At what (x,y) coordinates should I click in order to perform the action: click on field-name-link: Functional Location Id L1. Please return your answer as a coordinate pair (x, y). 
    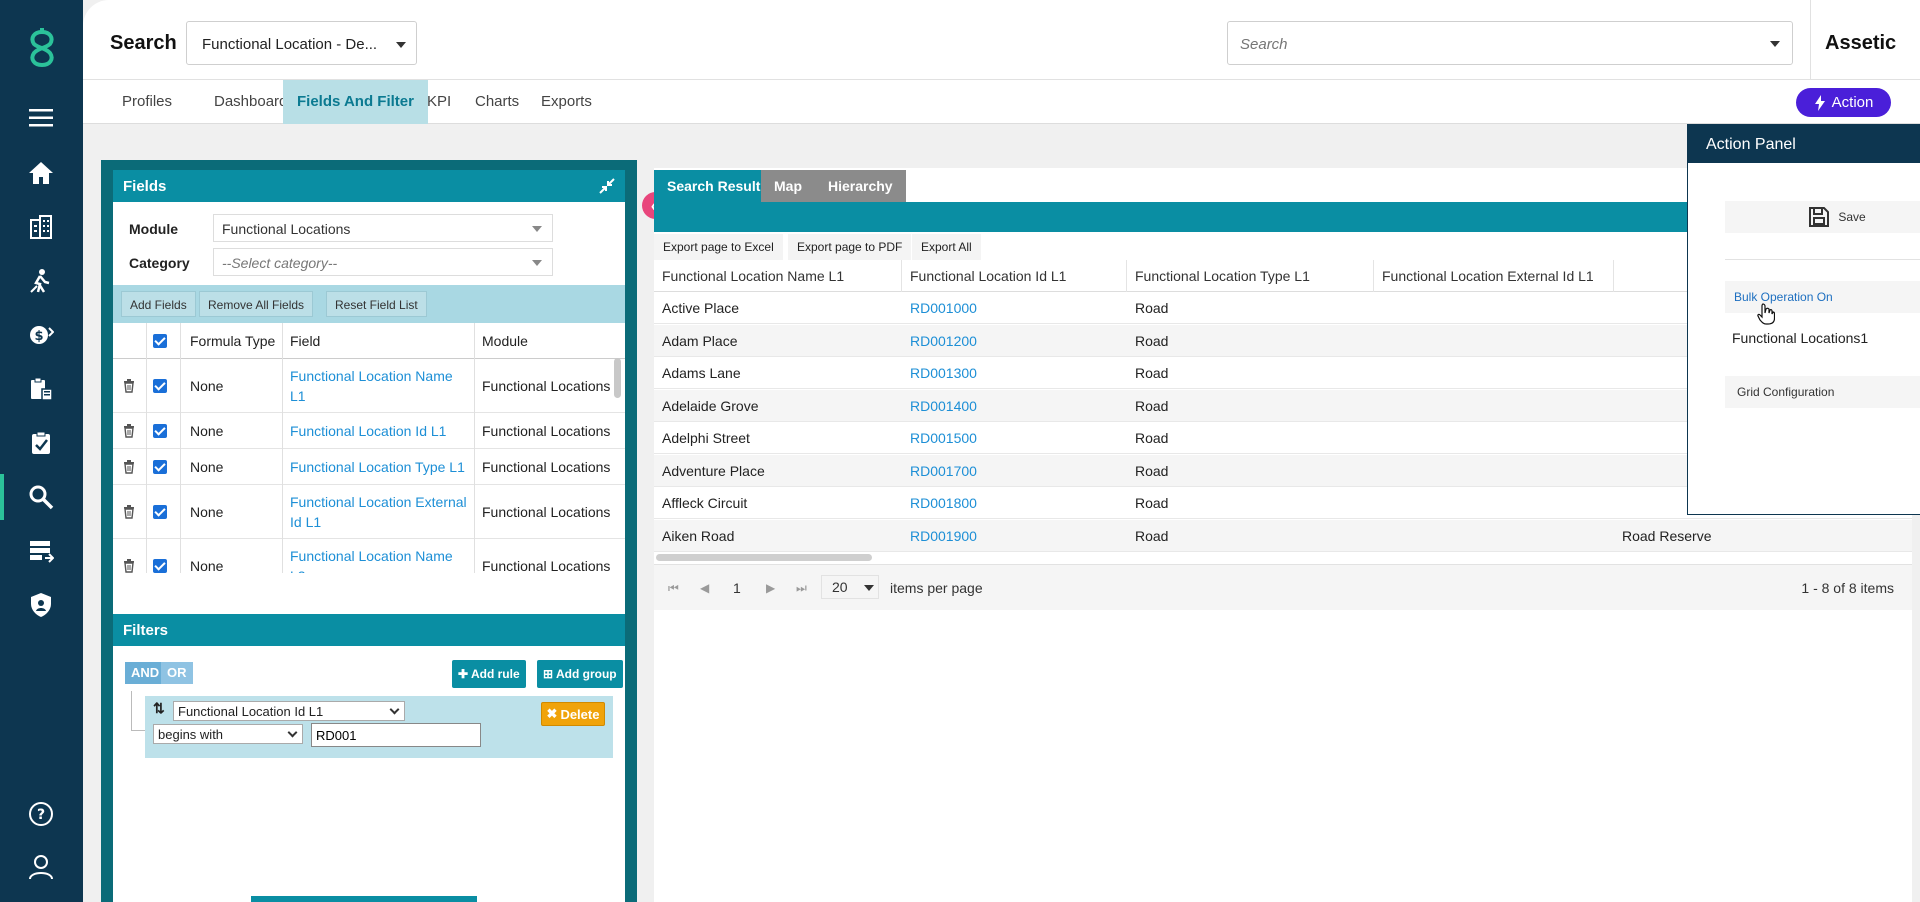
    Looking at the image, I should click on (380, 430).